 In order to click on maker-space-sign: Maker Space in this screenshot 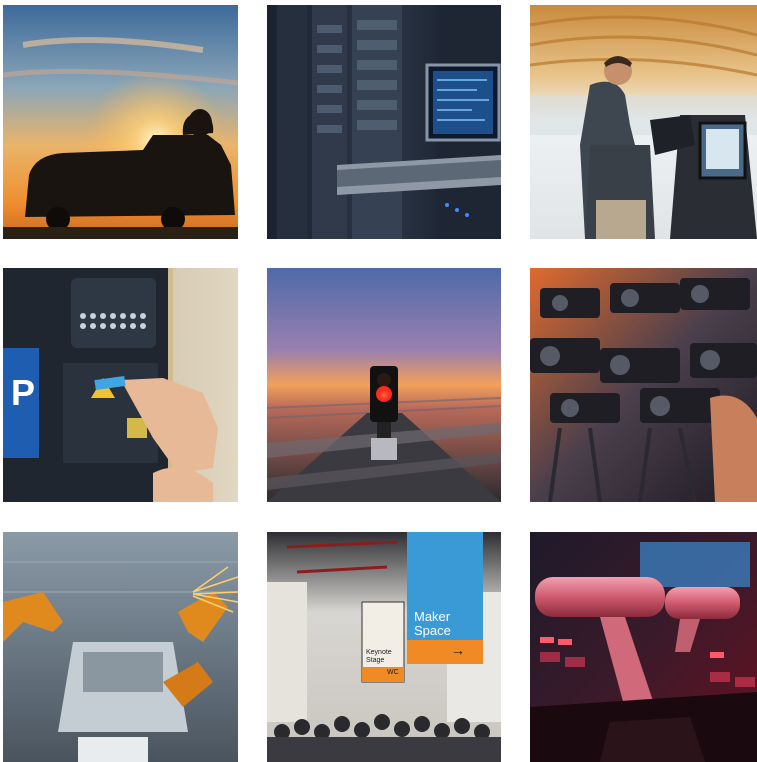, I will do `click(432, 624)`.